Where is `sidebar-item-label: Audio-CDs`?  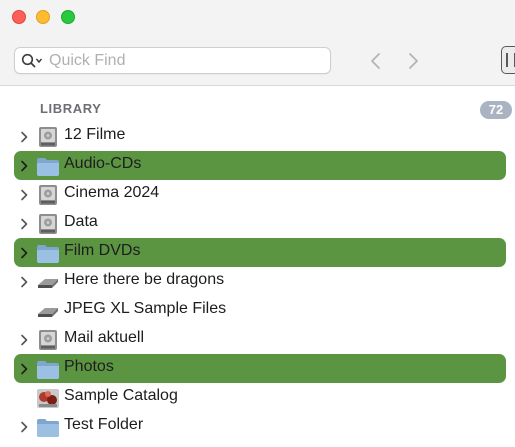 sidebar-item-label: Audio-CDs is located at coordinates (103, 163).